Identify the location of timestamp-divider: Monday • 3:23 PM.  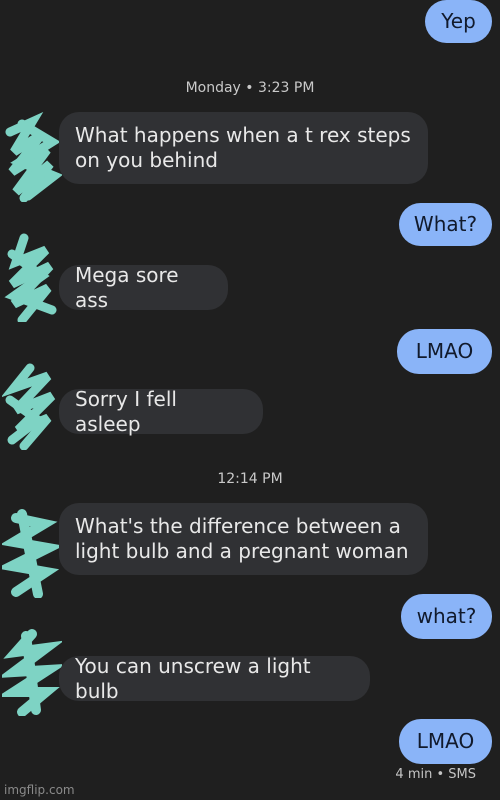
(250, 88).